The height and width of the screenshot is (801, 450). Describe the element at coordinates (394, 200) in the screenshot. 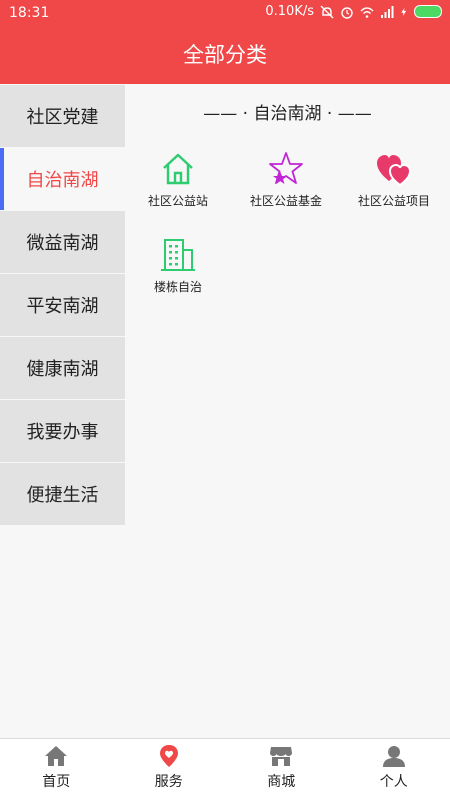

I see `grid-item-label: 社区公益项目` at that location.